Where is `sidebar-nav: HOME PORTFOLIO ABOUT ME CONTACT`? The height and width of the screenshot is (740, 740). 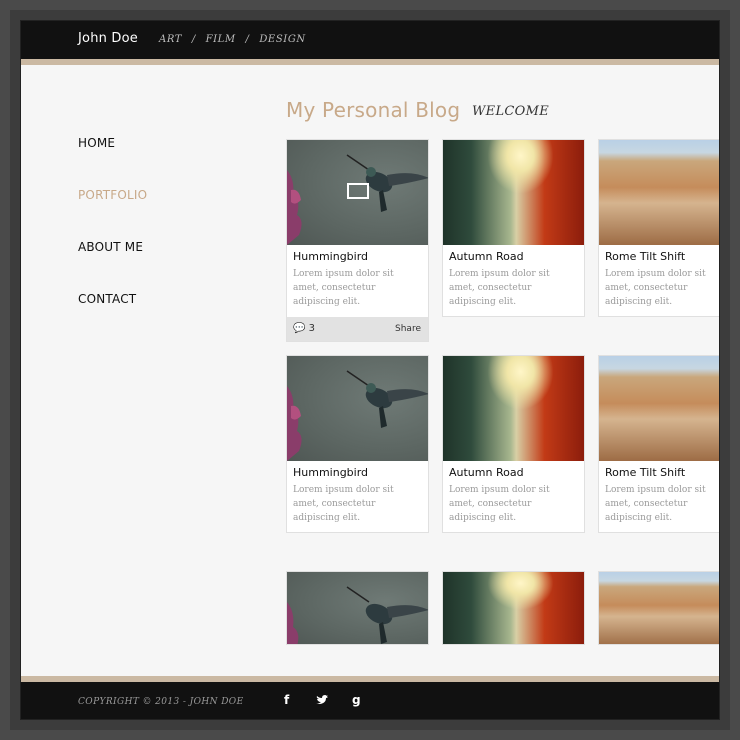
sidebar-nav: HOME PORTFOLIO ABOUT ME CONTACT is located at coordinates (112, 240).